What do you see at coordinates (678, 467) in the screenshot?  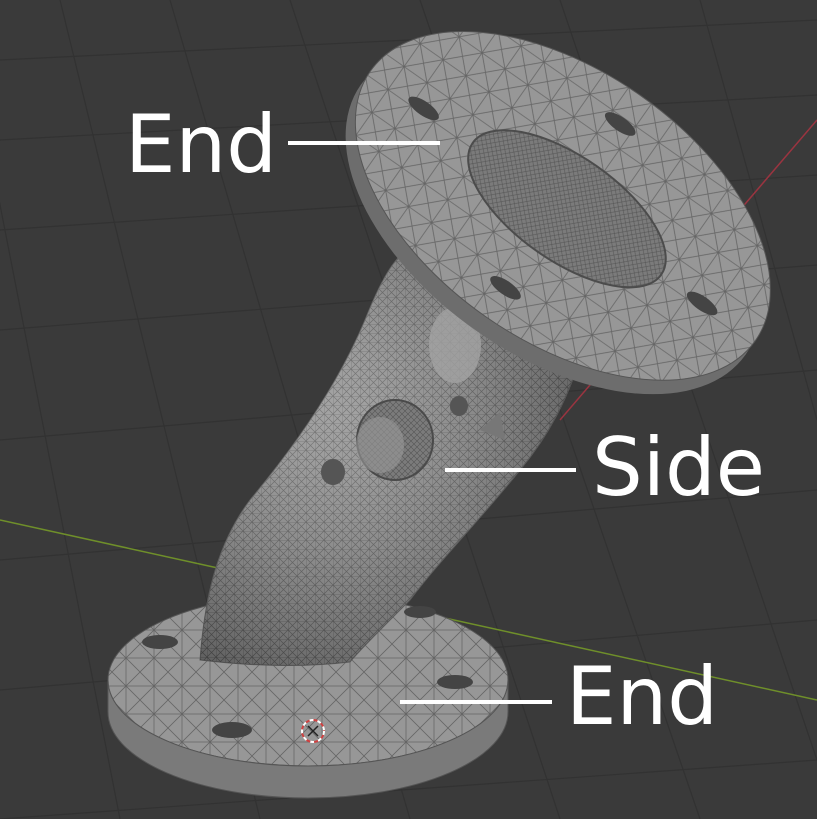 I see `side-label: Side` at bounding box center [678, 467].